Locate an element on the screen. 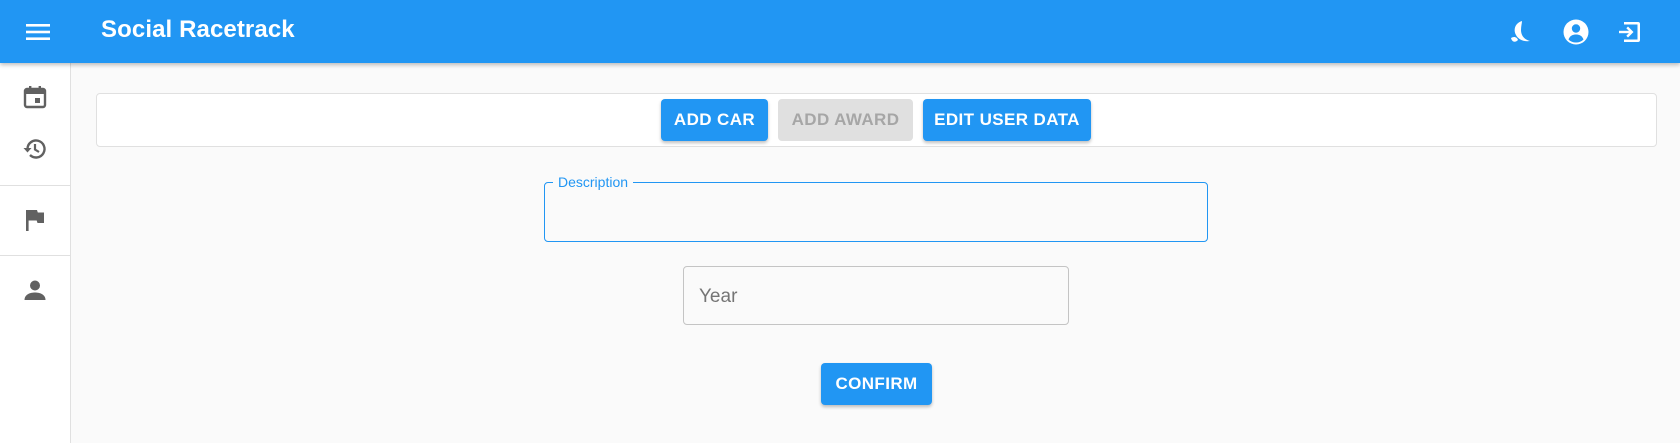 The height and width of the screenshot is (443, 1680). add-car-button: ADD CAR is located at coordinates (714, 120).